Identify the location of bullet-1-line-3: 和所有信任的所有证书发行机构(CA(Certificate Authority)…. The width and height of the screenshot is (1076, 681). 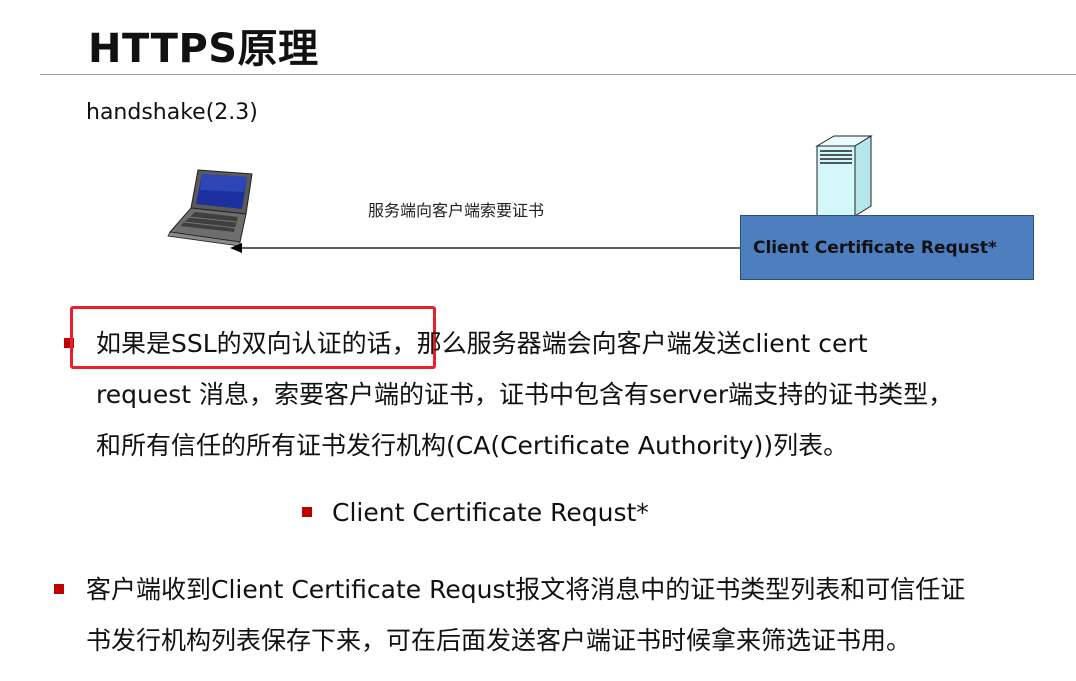
(472, 445).